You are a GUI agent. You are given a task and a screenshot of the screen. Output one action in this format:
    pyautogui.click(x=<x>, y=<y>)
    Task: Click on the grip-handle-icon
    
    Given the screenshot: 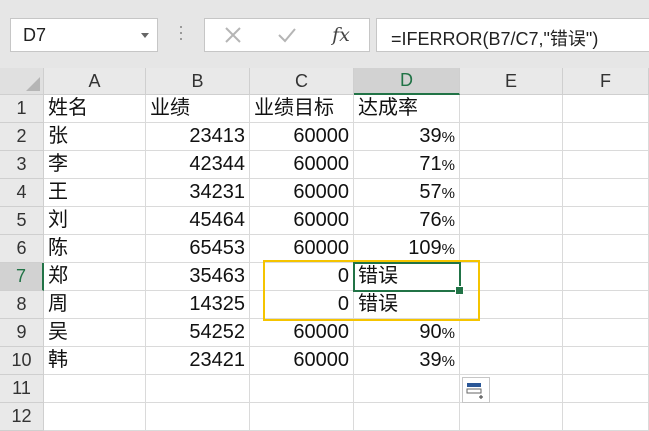 What is the action you would take?
    pyautogui.click(x=181, y=35)
    